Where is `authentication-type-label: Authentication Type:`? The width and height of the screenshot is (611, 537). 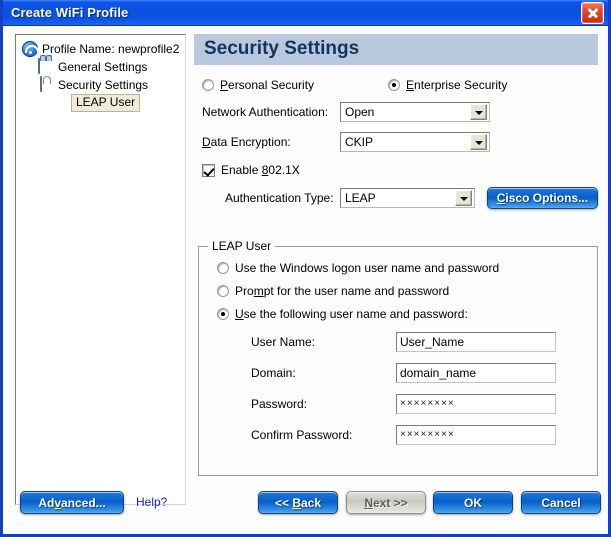
authentication-type-label: Authentication Type: is located at coordinates (279, 198).